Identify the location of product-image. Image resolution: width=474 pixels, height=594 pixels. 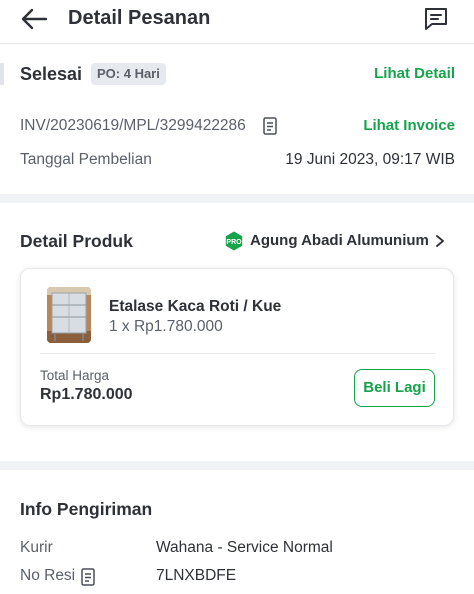
(69, 315).